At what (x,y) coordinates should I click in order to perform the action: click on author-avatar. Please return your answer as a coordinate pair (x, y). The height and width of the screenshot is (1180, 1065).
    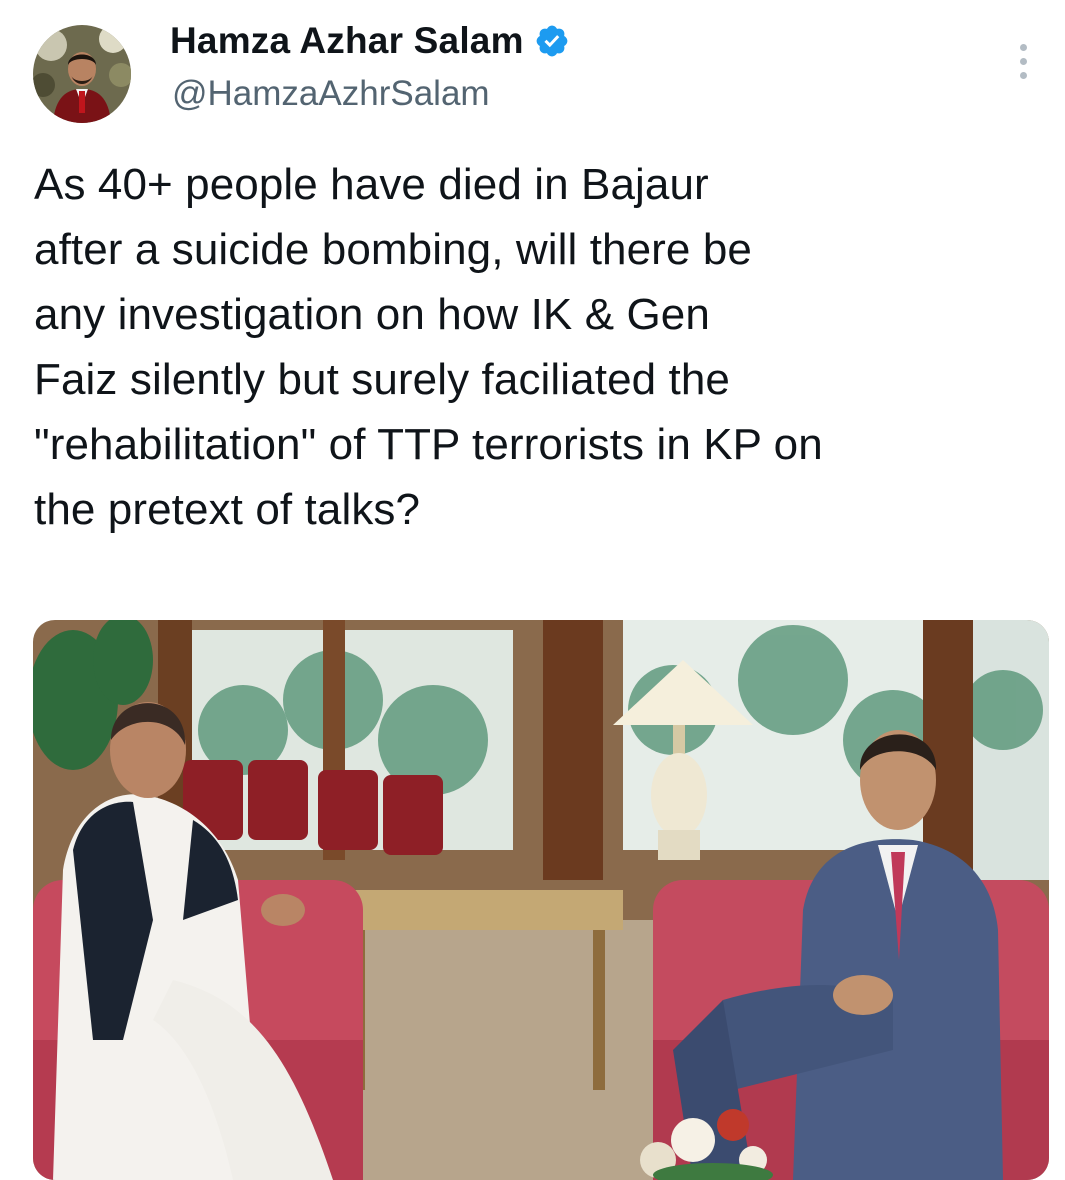
    Looking at the image, I should click on (82, 74).